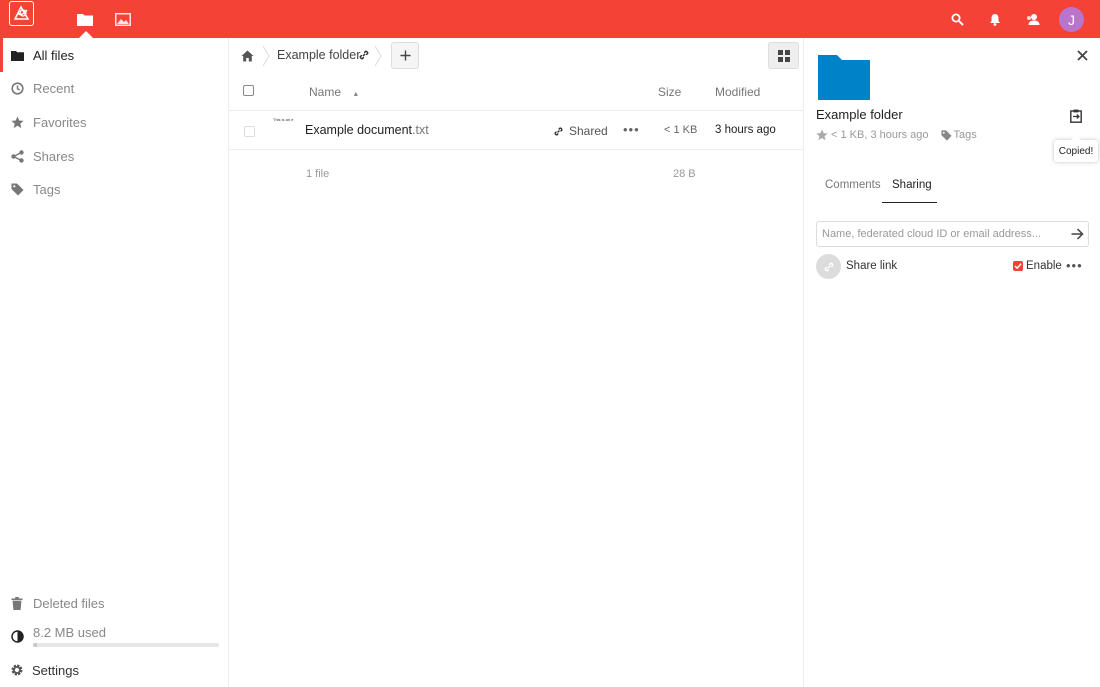 Image resolution: width=1100 pixels, height=687 pixels. What do you see at coordinates (1033, 19) in the screenshot?
I see `contacts-icon` at bounding box center [1033, 19].